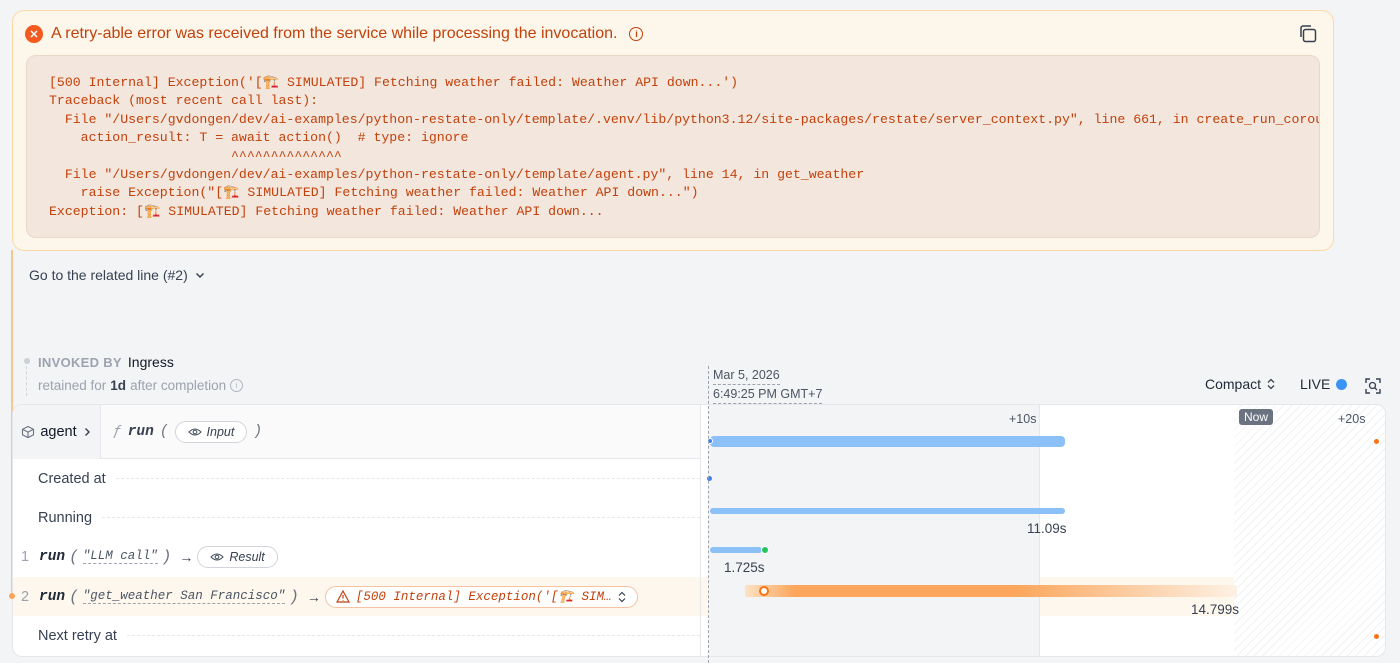 Image resolution: width=1400 pixels, height=663 pixels. Describe the element at coordinates (247, 556) in the screenshot. I see `result-label: Result` at that location.